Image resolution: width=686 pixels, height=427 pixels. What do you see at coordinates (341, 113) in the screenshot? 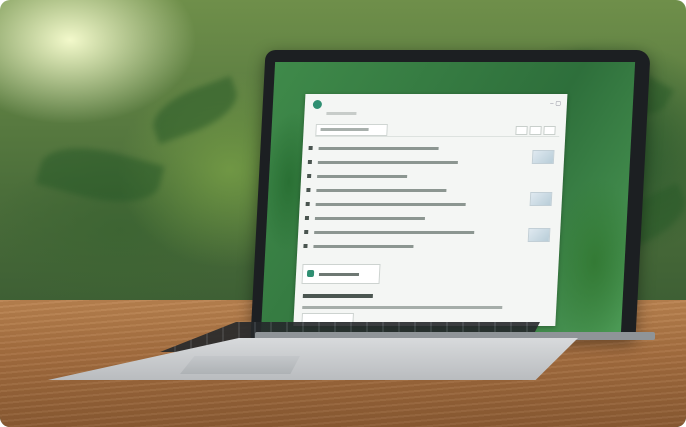
I see `app-subtitle-blur` at bounding box center [341, 113].